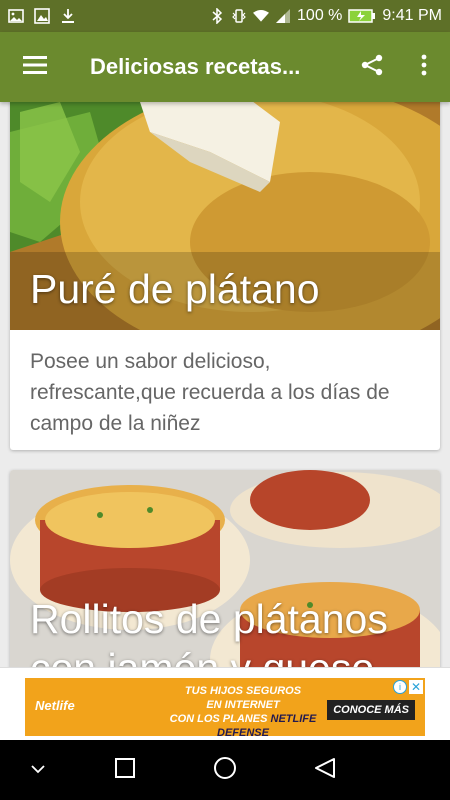 This screenshot has height=800, width=450. Describe the element at coordinates (412, 15) in the screenshot. I see `clock: 9:41 PM` at that location.